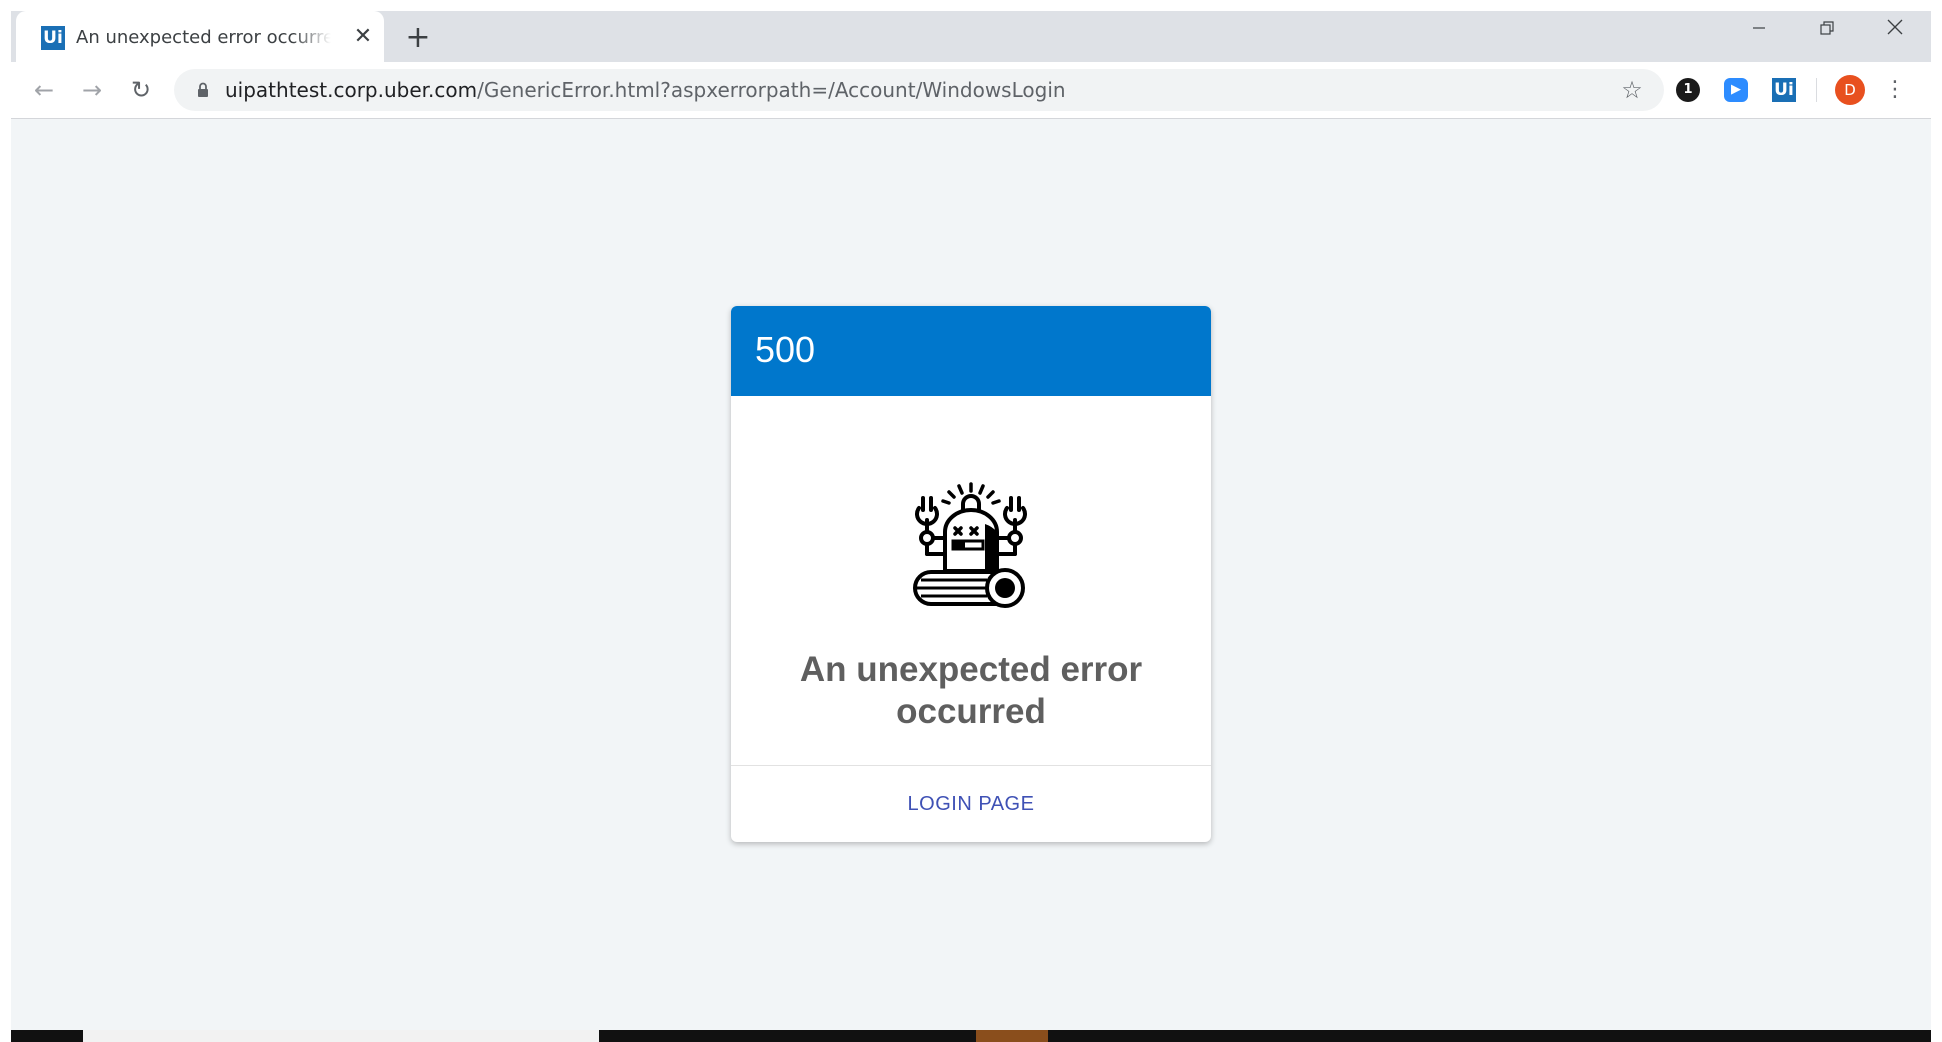 The height and width of the screenshot is (1042, 1942). I want to click on broken-robot-icon, so click(970, 545).